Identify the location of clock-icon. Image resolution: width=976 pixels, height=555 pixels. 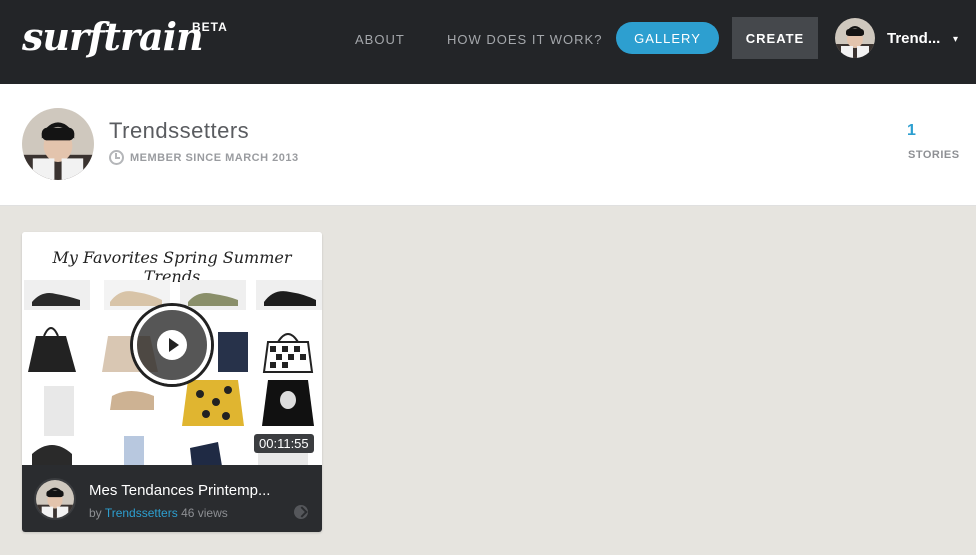
(116, 157).